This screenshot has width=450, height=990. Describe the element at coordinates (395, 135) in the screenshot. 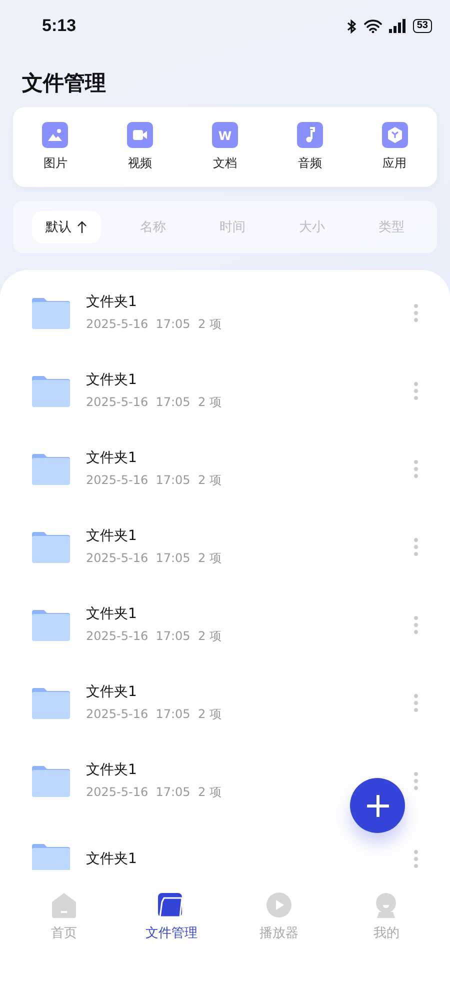

I see `cube-icon` at that location.